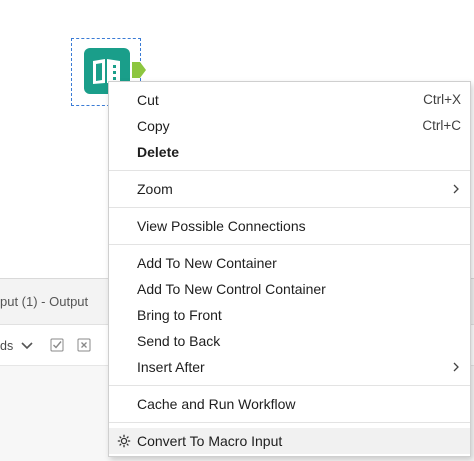  What do you see at coordinates (441, 125) in the screenshot?
I see `menu-shortcut: Ctrl+C` at bounding box center [441, 125].